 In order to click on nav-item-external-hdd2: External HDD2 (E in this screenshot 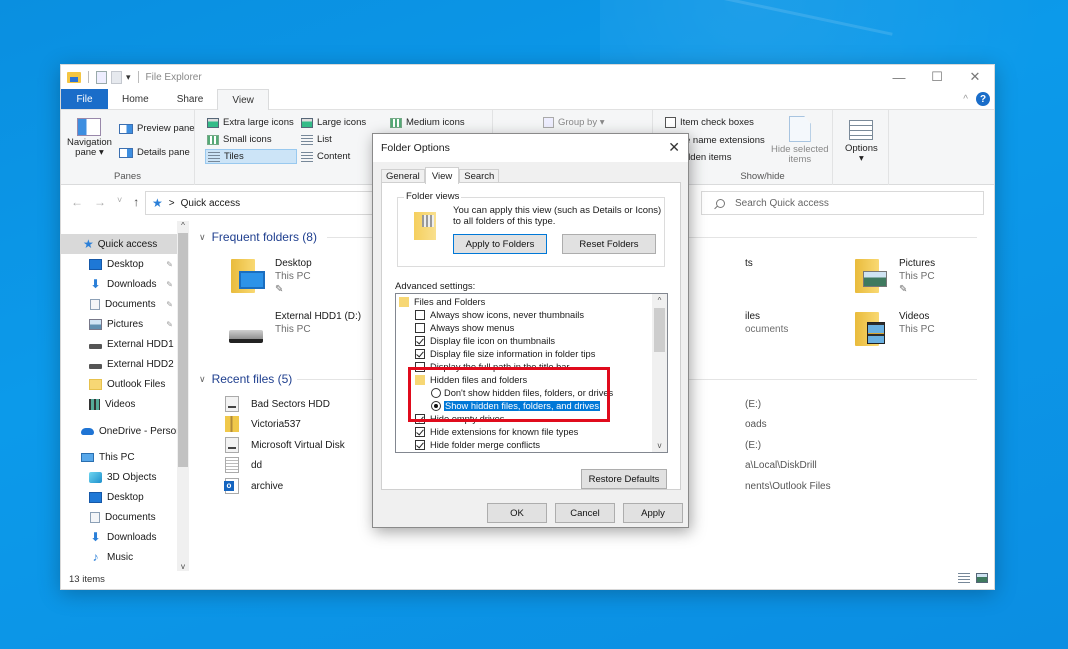, I will do `click(119, 364)`.